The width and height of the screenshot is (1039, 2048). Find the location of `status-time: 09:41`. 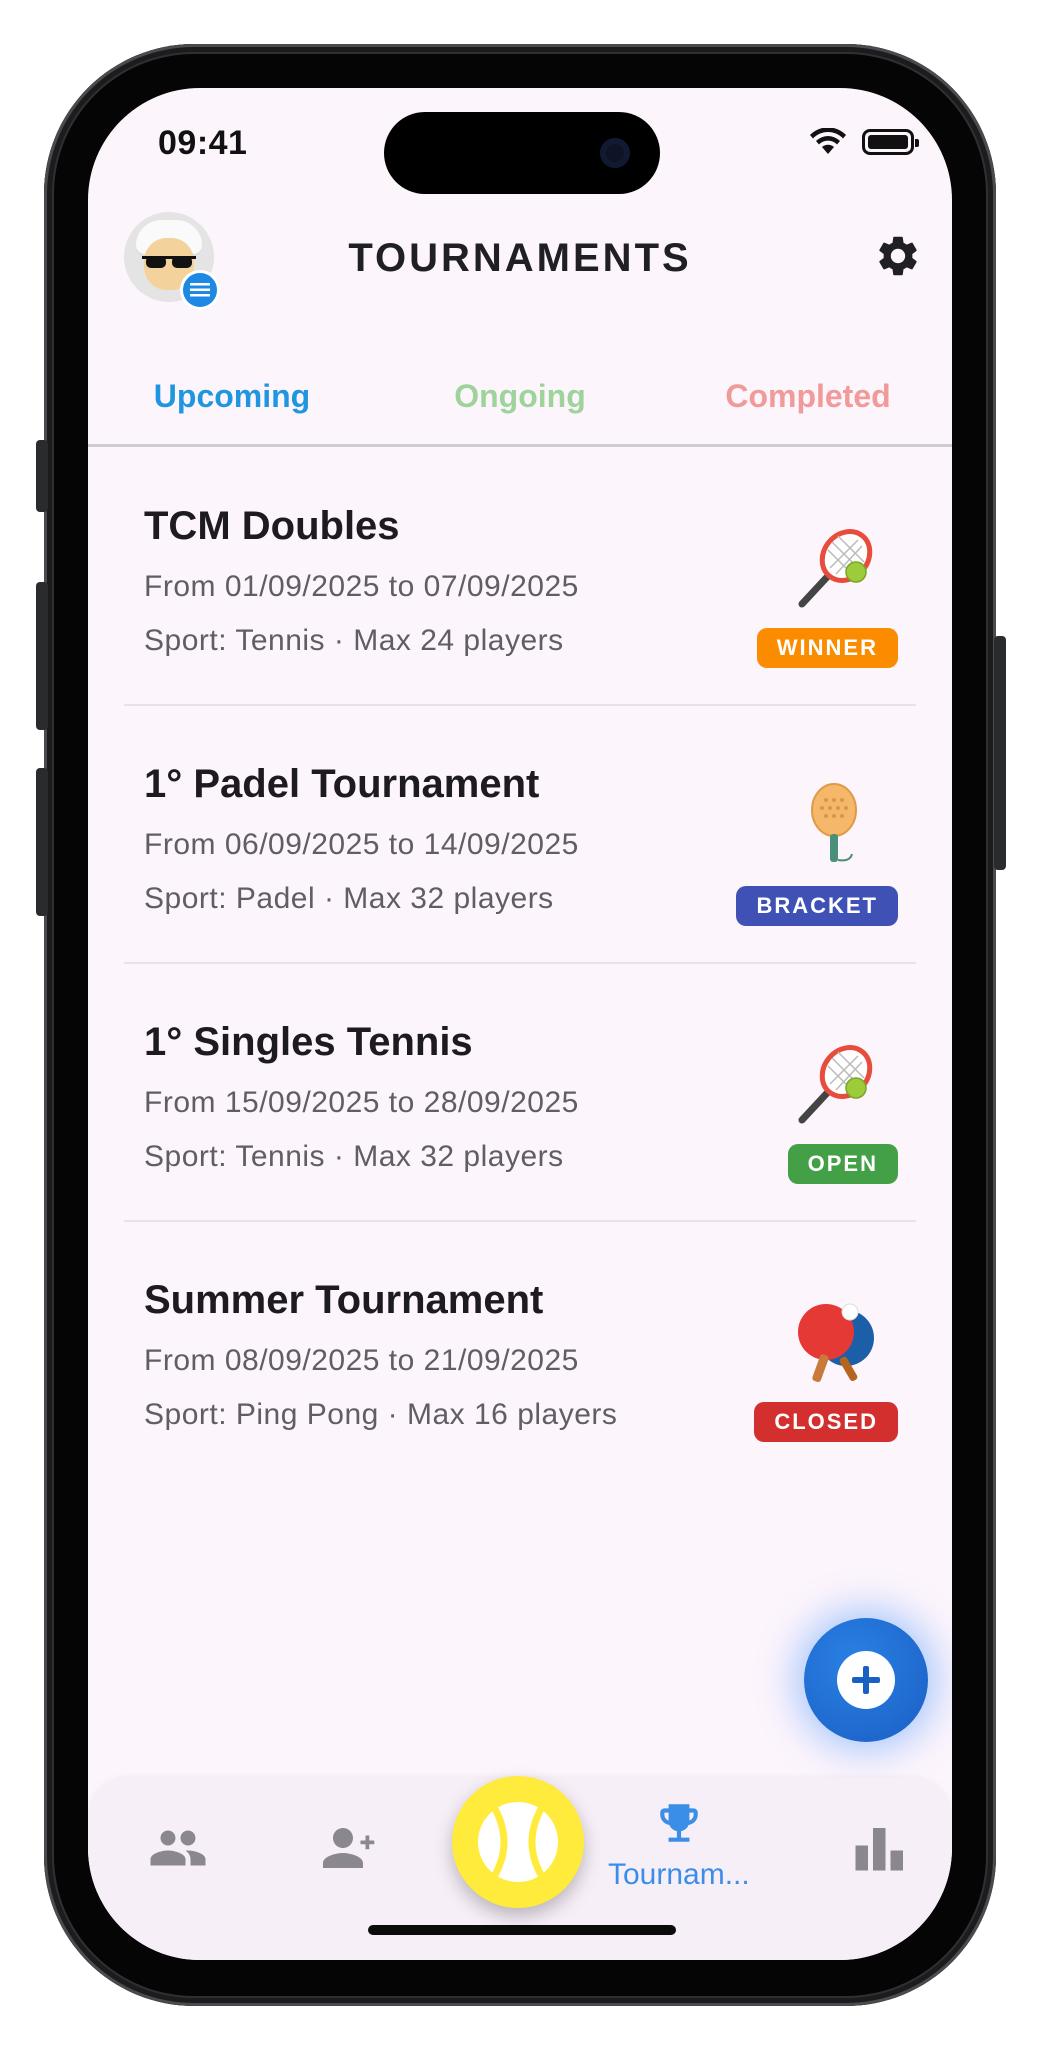

status-time: 09:41 is located at coordinates (203, 143).